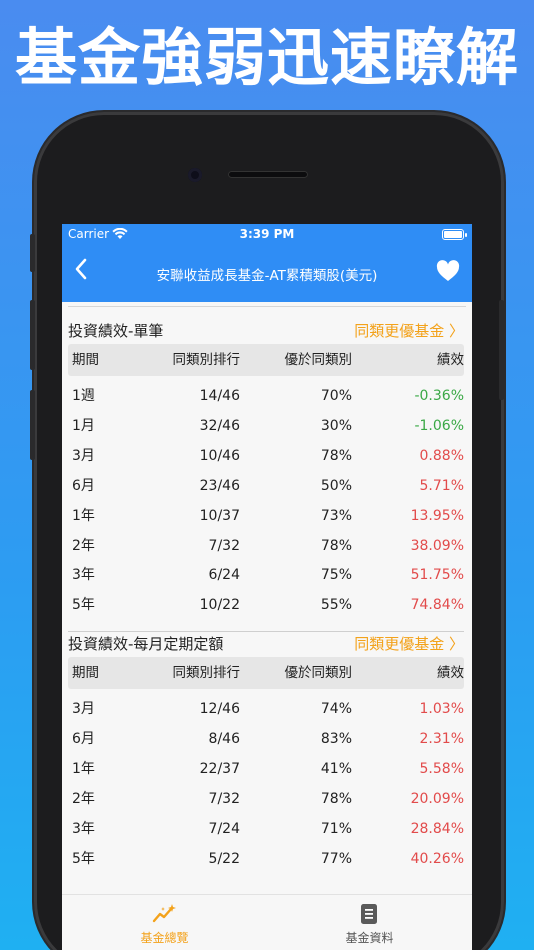 The image size is (534, 950). What do you see at coordinates (336, 858) in the screenshot?
I see `cell-beat-peers: 77%` at bounding box center [336, 858].